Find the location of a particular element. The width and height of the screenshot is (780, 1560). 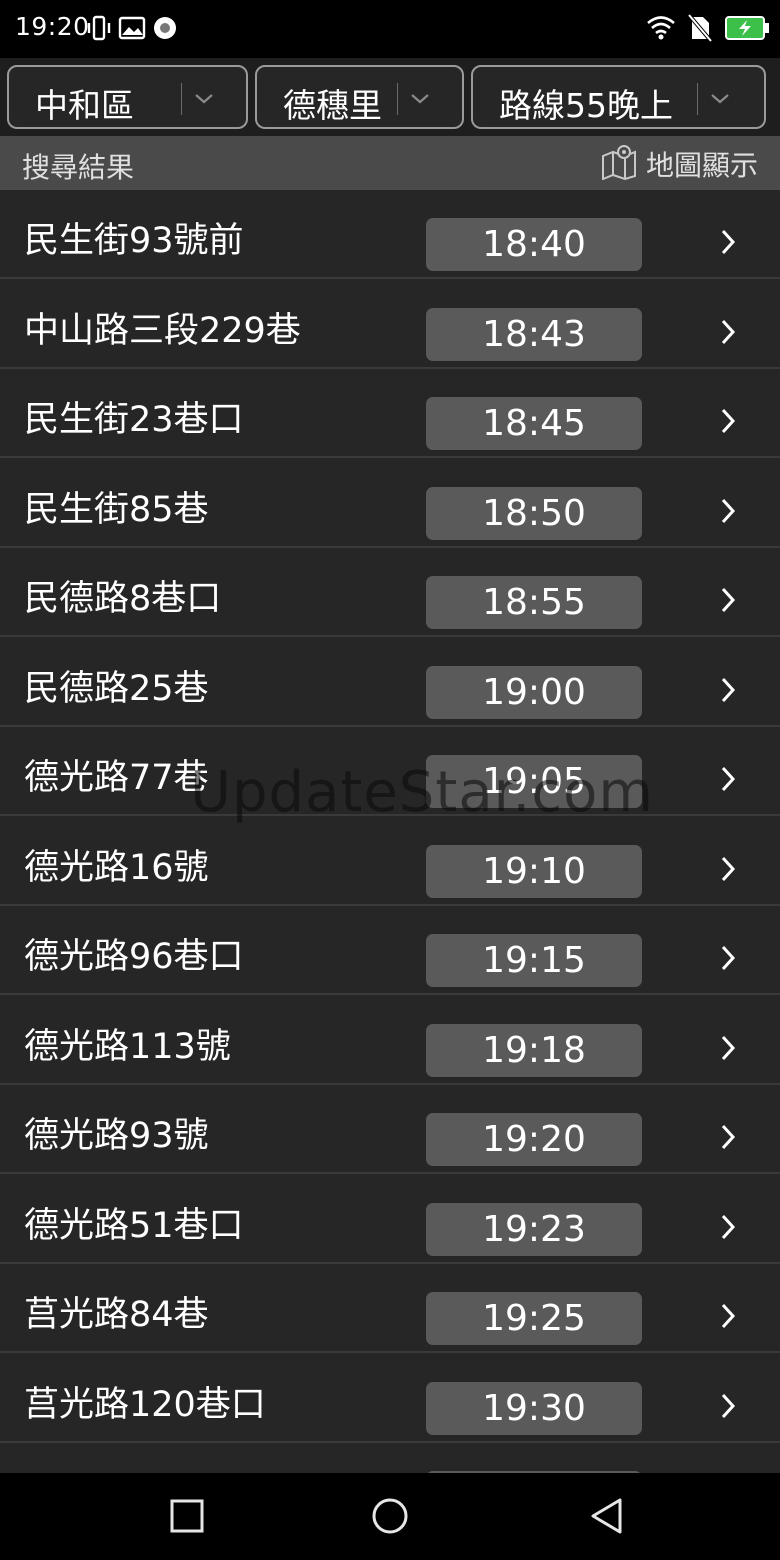

vibrate-icon is located at coordinates (99, 30).